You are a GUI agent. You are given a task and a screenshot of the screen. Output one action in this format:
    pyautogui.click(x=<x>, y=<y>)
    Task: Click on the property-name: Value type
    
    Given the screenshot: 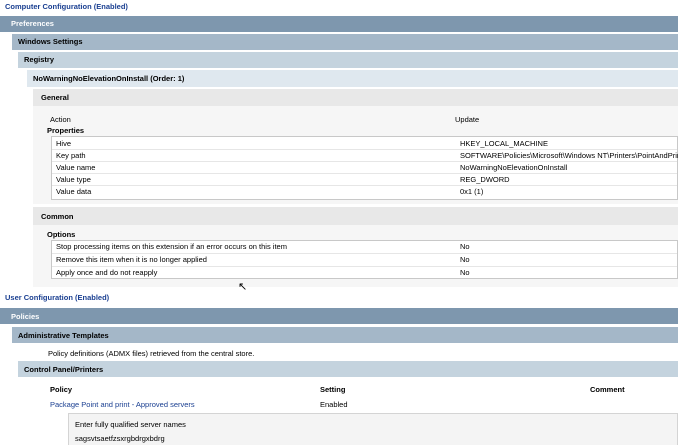 What is the action you would take?
    pyautogui.click(x=73, y=179)
    